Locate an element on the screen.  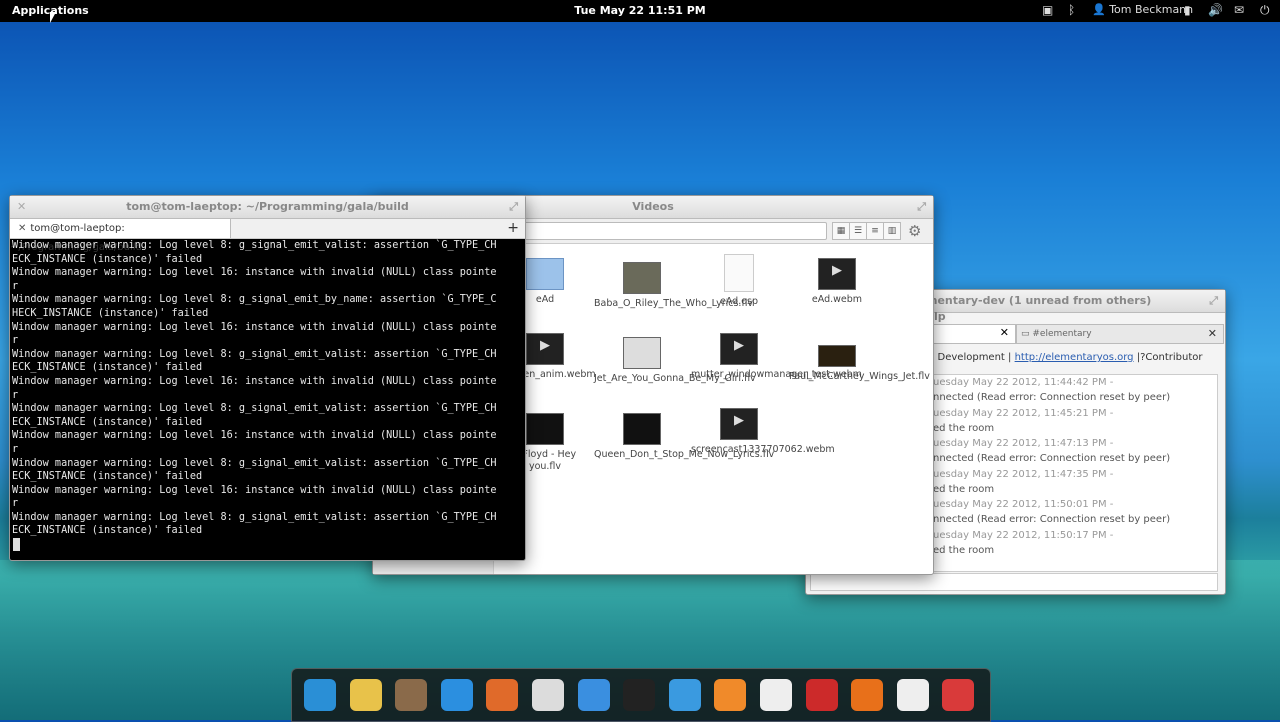
tab-label: #elementary is located at coordinates (1062, 334).